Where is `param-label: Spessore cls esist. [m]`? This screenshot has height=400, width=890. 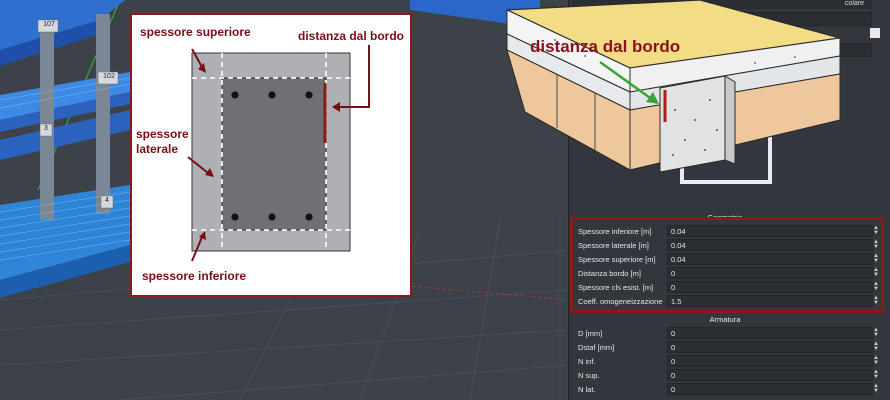
param-label: Spessore cls esist. [m] is located at coordinates (616, 287).